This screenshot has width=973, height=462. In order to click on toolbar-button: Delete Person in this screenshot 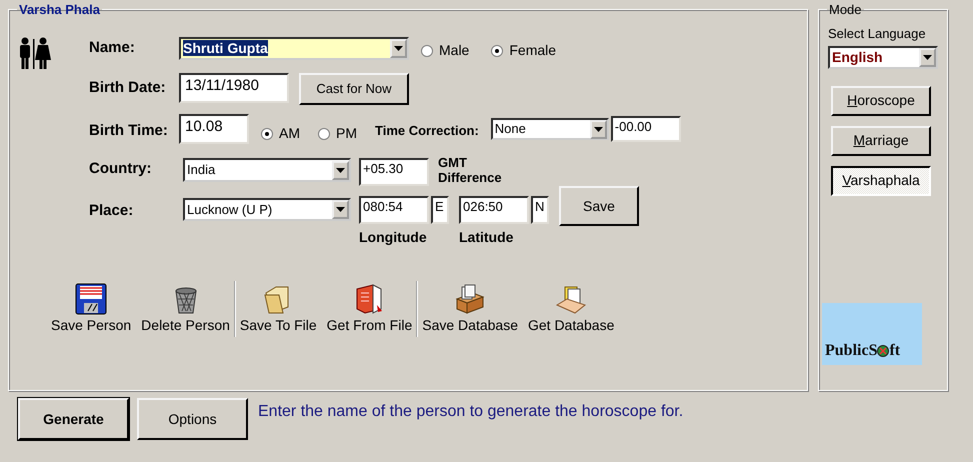, I will do `click(185, 309)`.